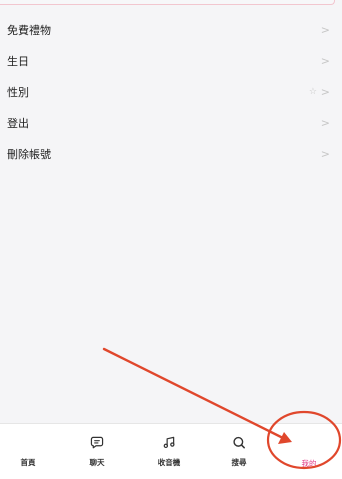 The height and width of the screenshot is (479, 342). What do you see at coordinates (169, 442) in the screenshot?
I see `music-note-icon` at bounding box center [169, 442].